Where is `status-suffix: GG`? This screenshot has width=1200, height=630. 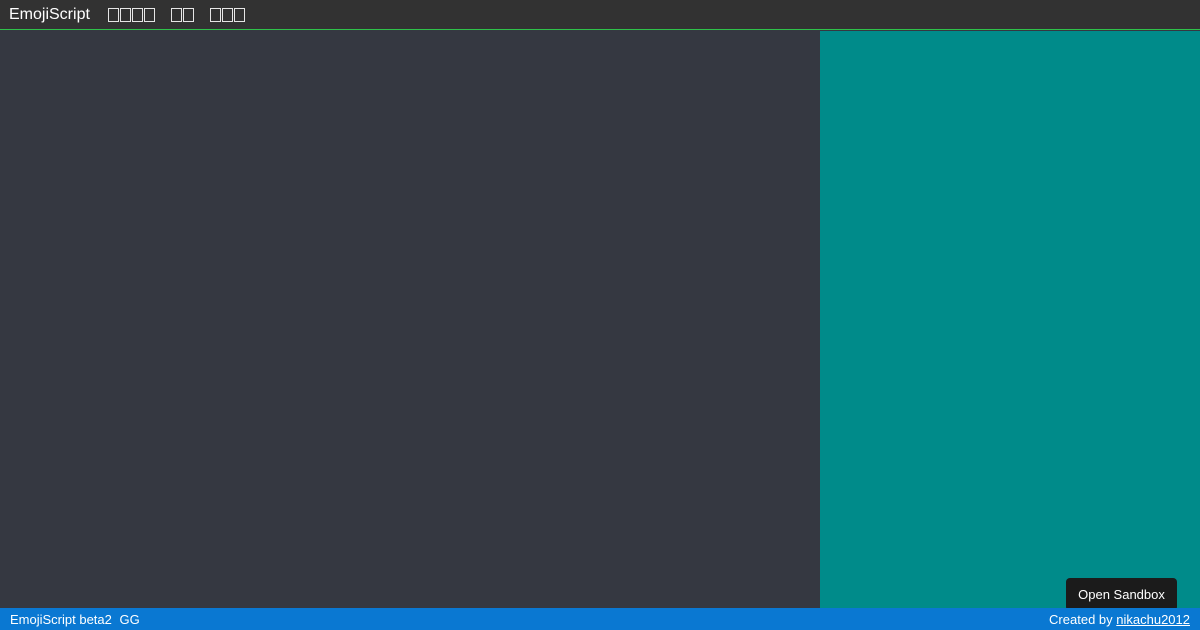 status-suffix: GG is located at coordinates (129, 619).